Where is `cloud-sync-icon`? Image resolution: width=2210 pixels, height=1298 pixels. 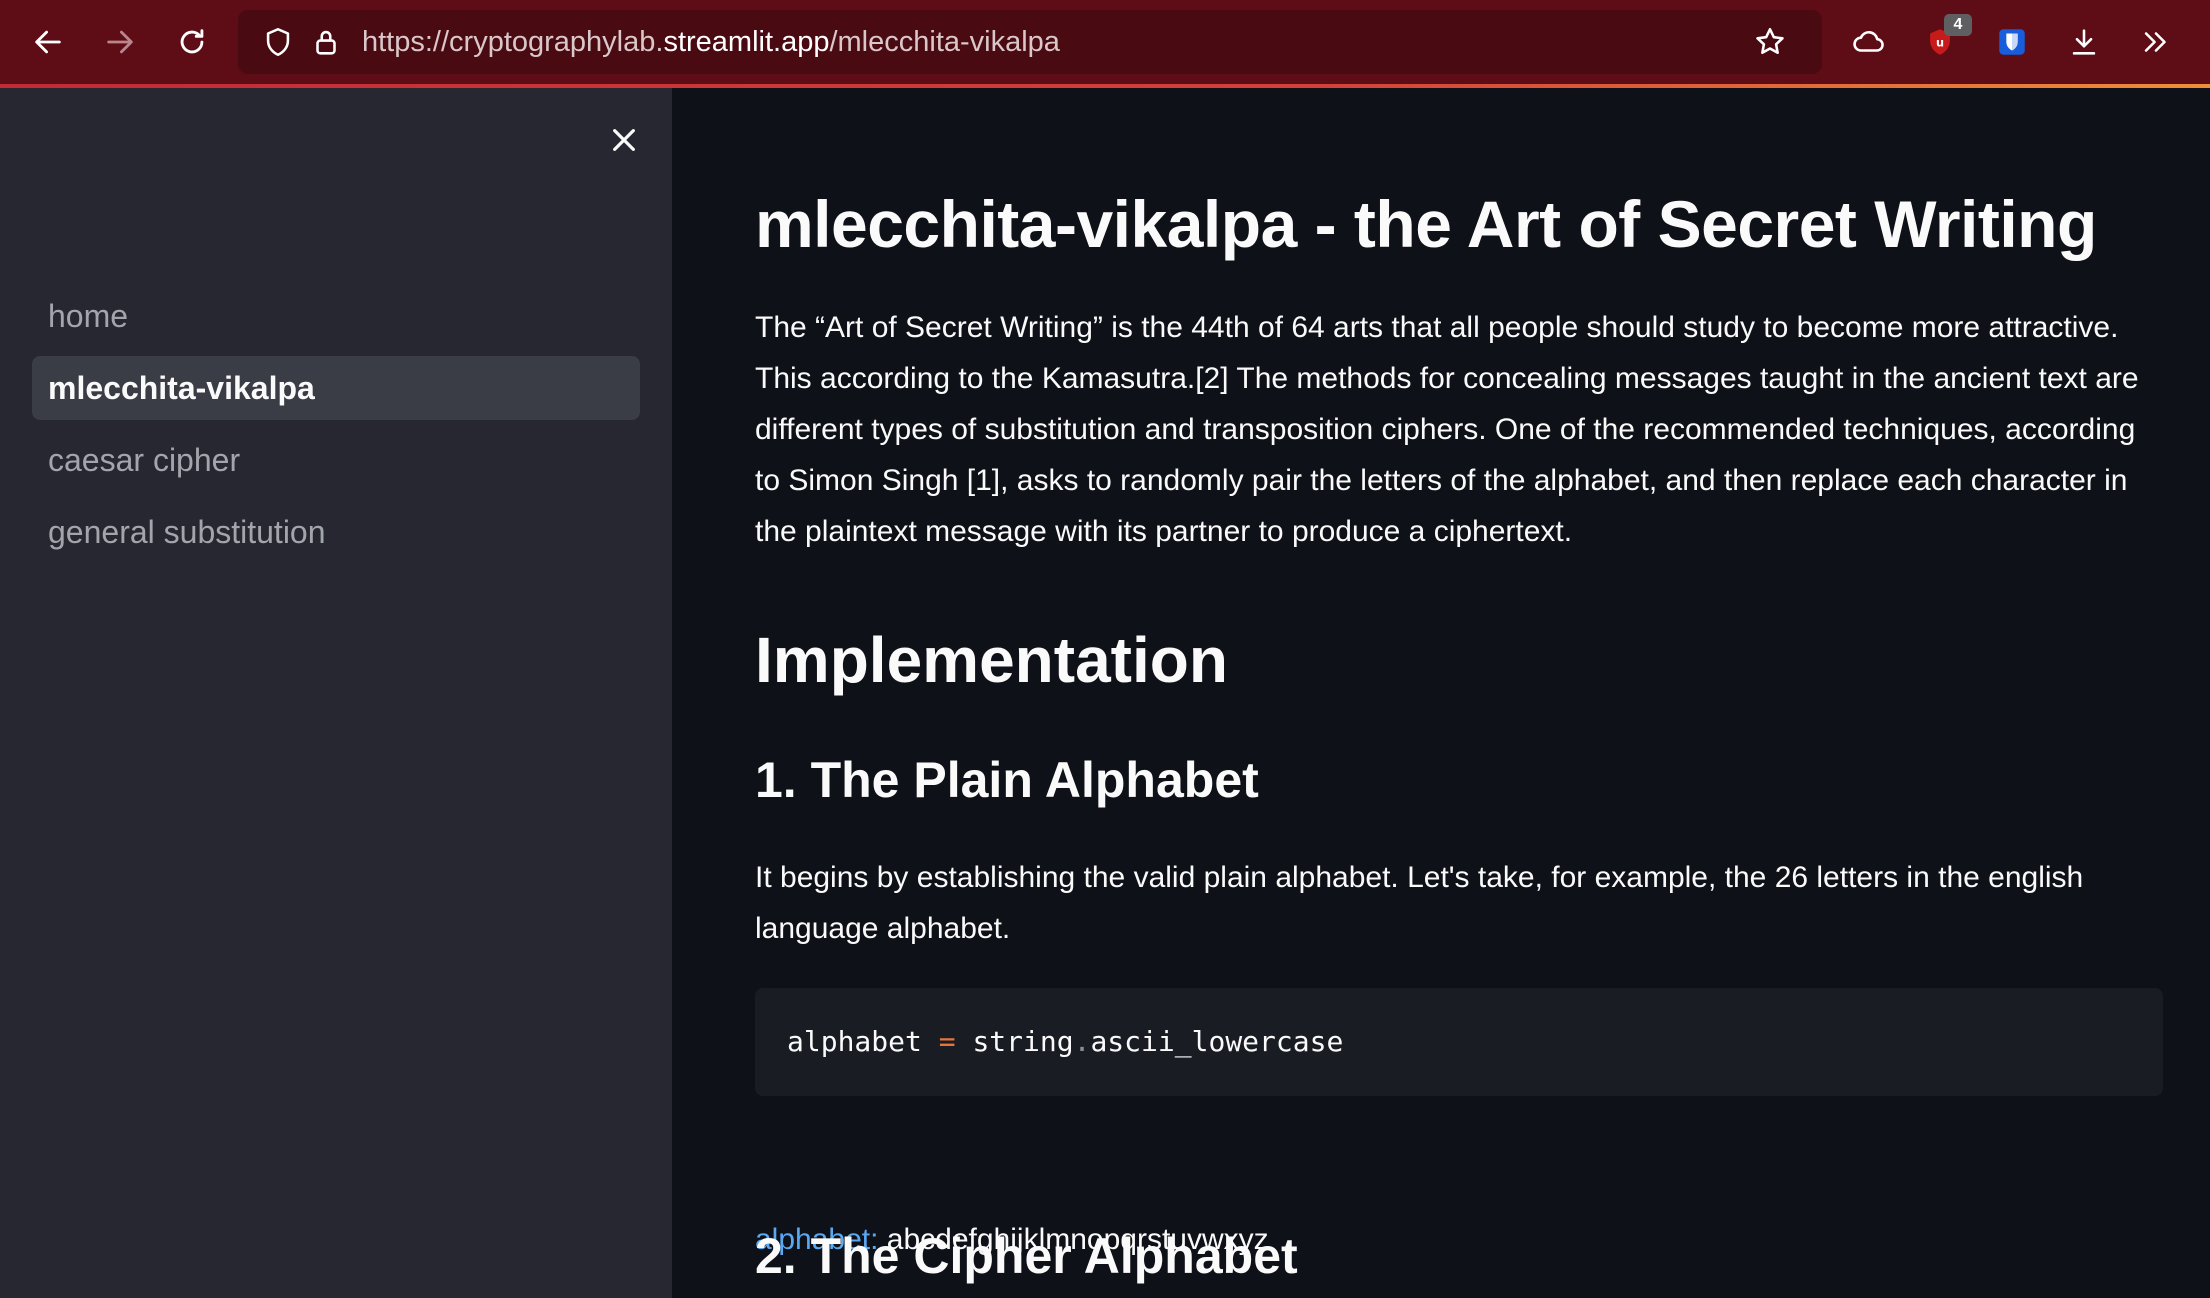
cloud-sync-icon is located at coordinates (1868, 42).